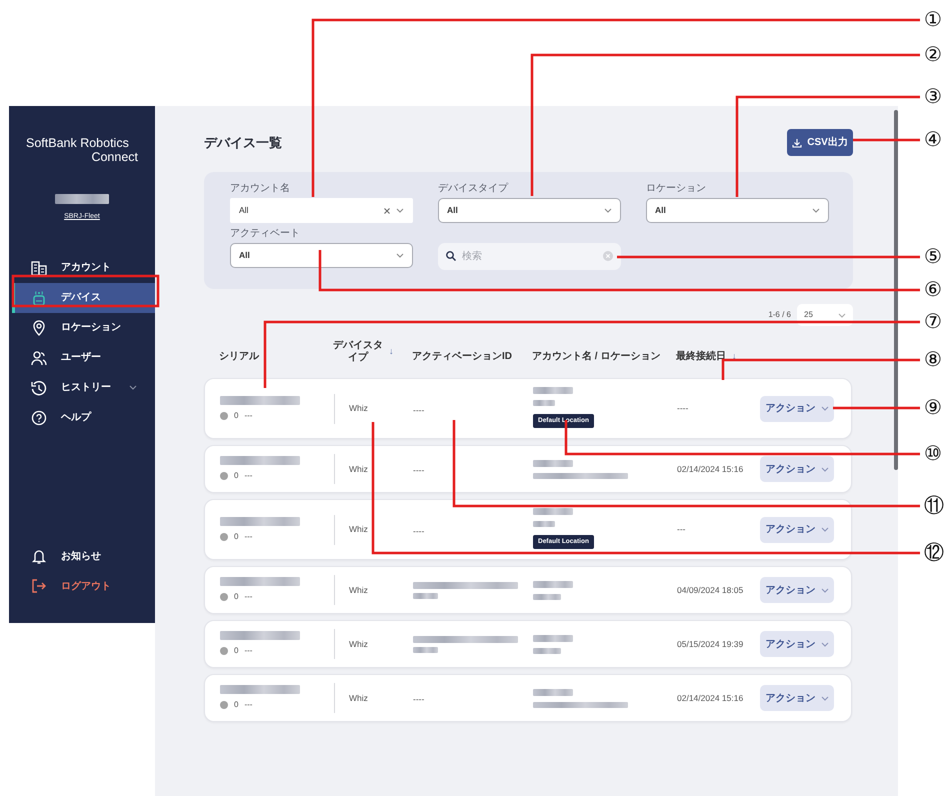 The height and width of the screenshot is (796, 952). Describe the element at coordinates (896, 290) in the screenshot. I see `scrollbar-thumb` at that location.